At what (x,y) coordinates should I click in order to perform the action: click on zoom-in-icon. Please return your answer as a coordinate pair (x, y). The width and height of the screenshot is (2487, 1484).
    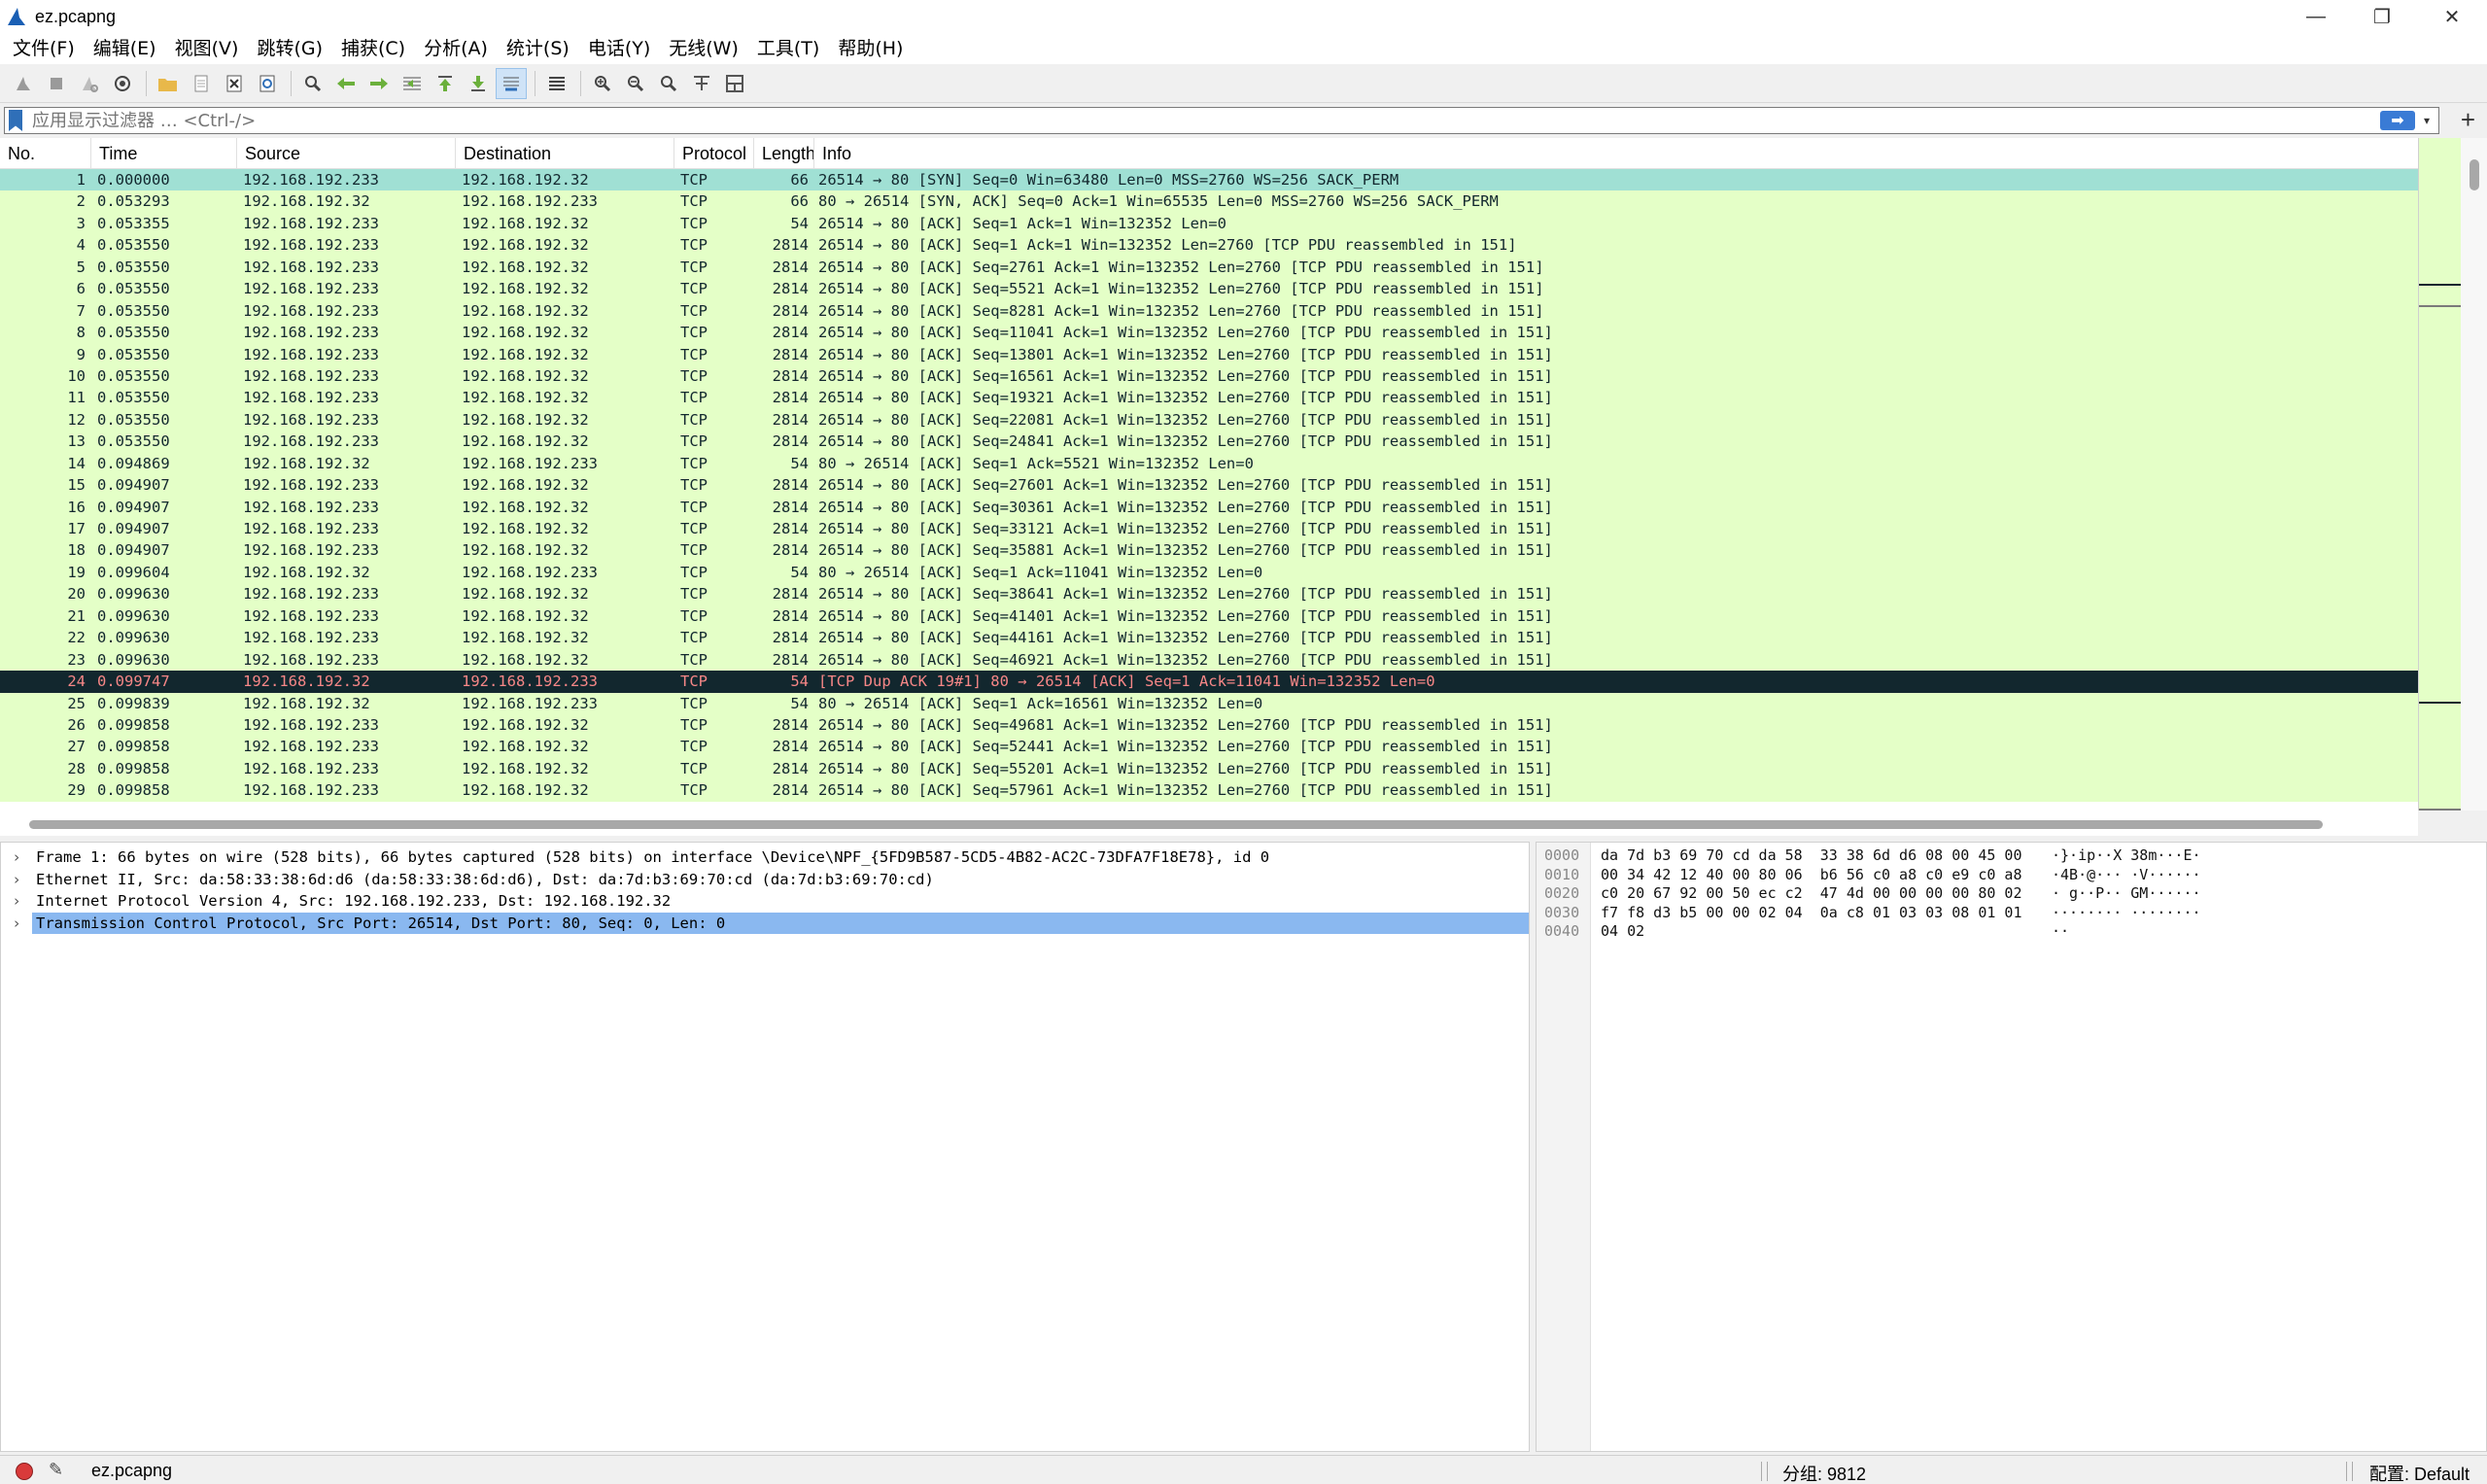
    Looking at the image, I should click on (602, 83).